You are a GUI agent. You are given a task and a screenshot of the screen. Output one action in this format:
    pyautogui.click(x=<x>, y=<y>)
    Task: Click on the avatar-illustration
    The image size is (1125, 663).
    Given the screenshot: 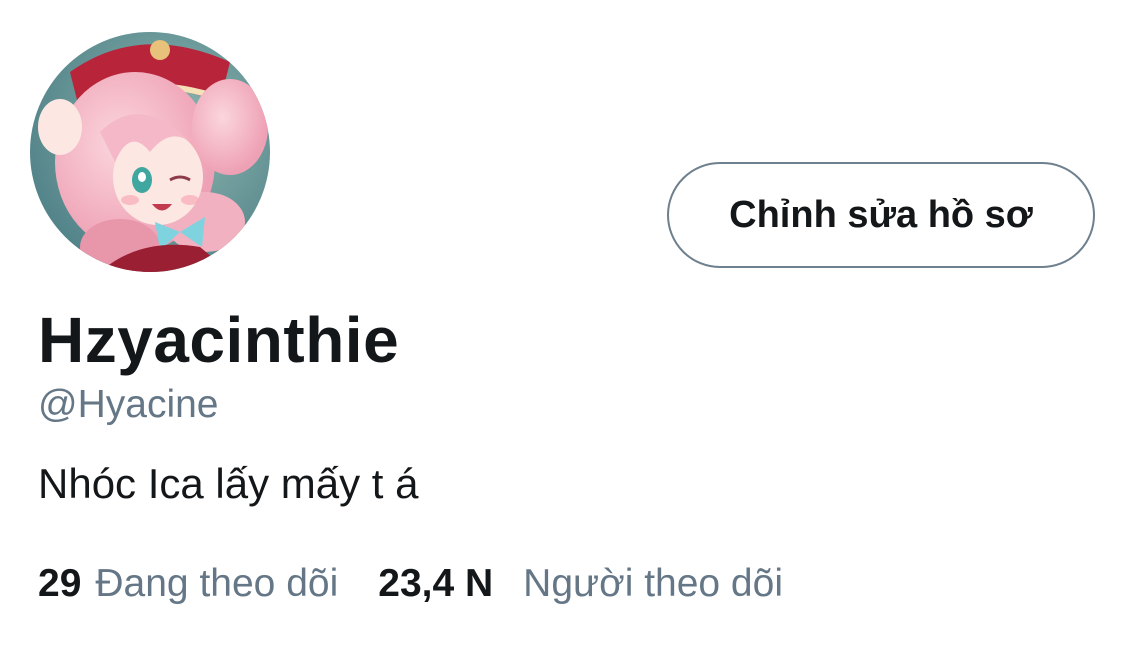 What is the action you would take?
    pyautogui.click(x=150, y=152)
    